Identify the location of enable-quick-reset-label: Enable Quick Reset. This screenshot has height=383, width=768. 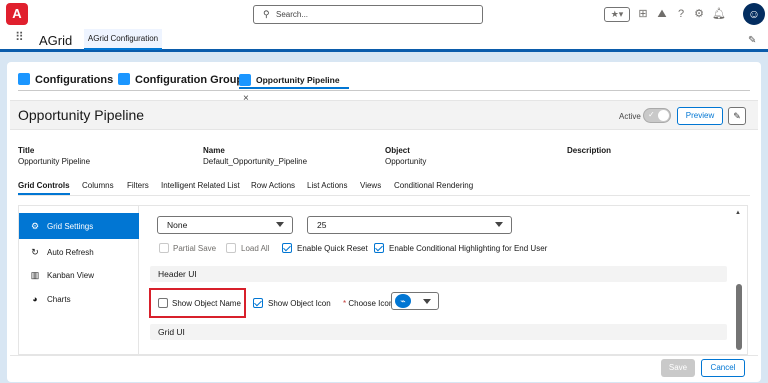
(332, 248).